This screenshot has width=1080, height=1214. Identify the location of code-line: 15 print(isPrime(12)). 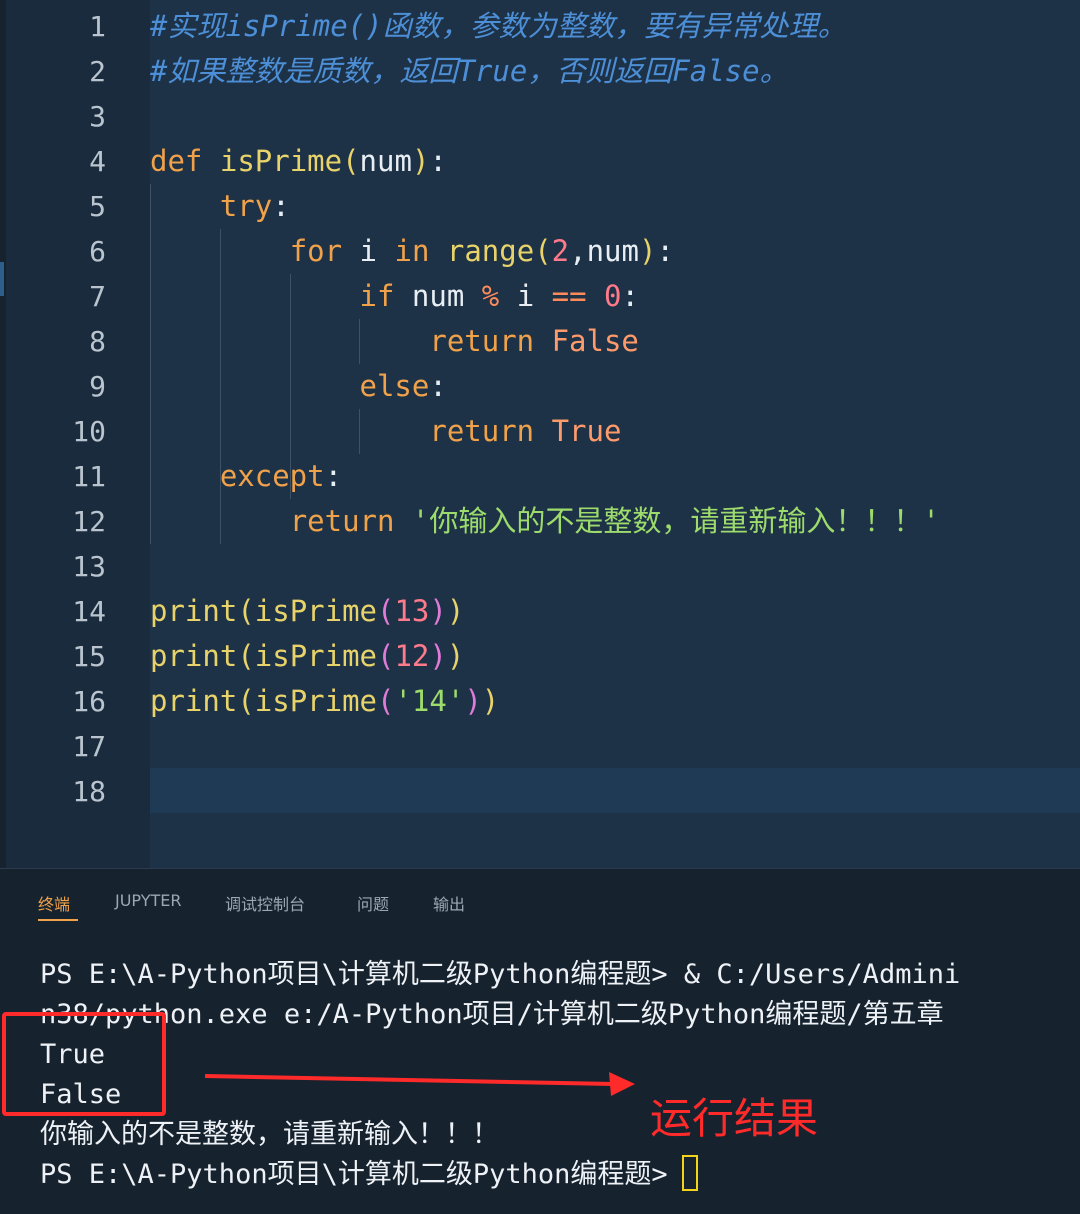
(540, 656).